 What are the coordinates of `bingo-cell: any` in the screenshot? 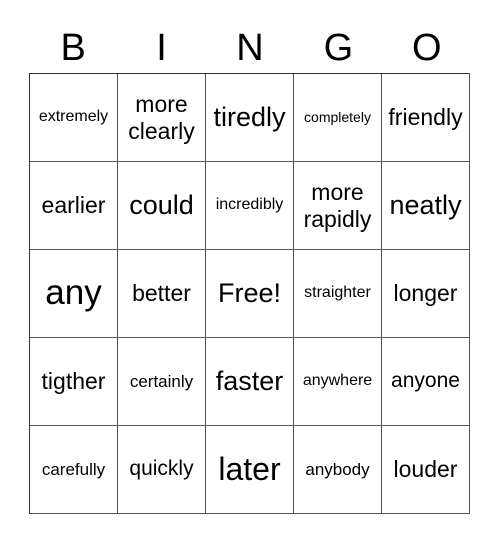 It's located at (74, 294).